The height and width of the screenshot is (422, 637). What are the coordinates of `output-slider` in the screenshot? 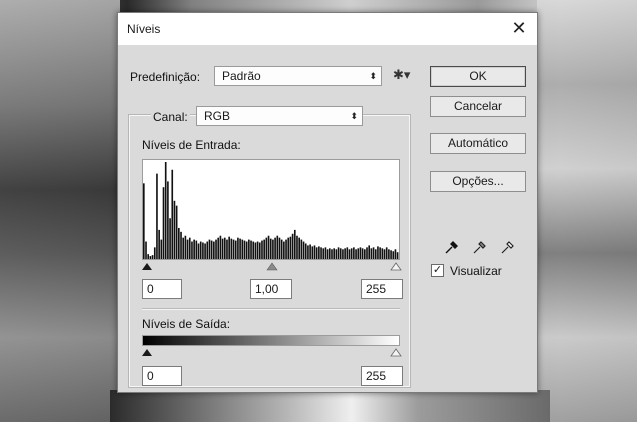 It's located at (271, 352).